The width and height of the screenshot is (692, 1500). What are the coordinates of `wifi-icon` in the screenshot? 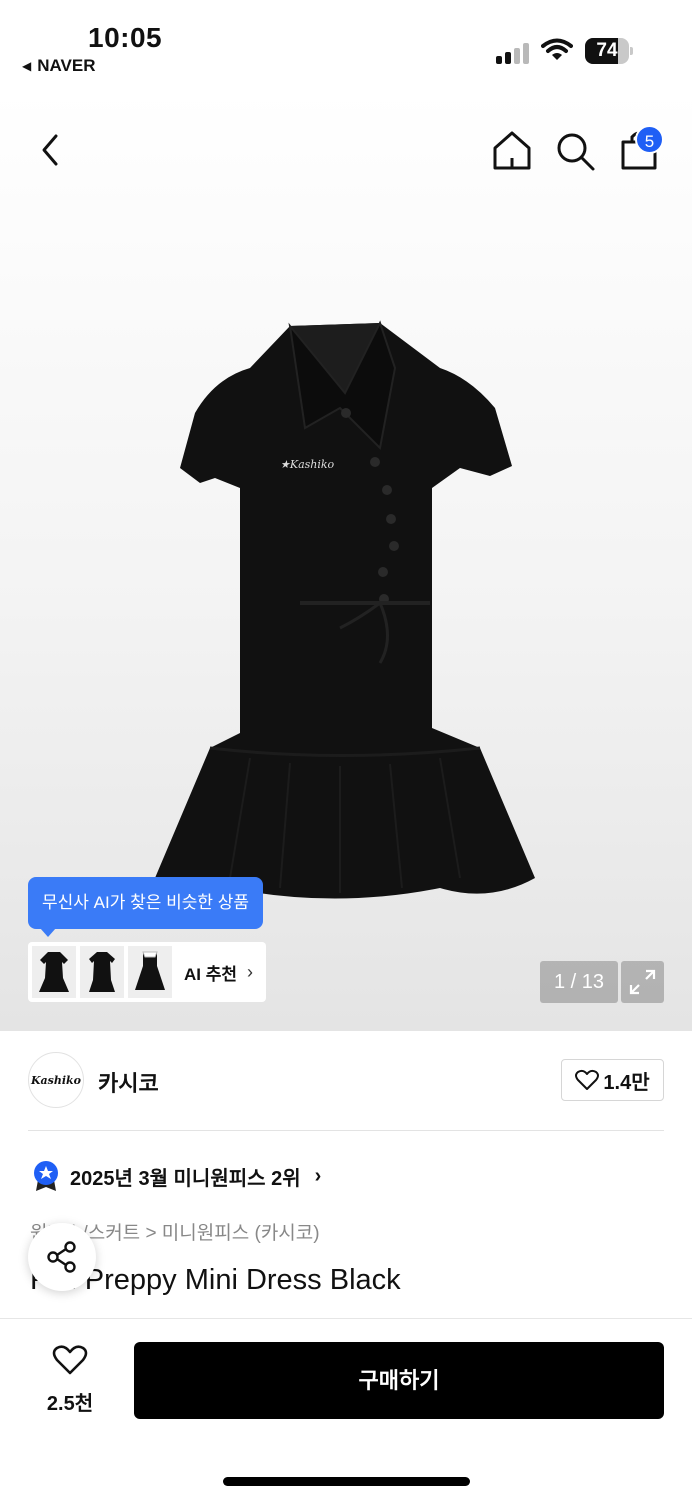 It's located at (557, 49).